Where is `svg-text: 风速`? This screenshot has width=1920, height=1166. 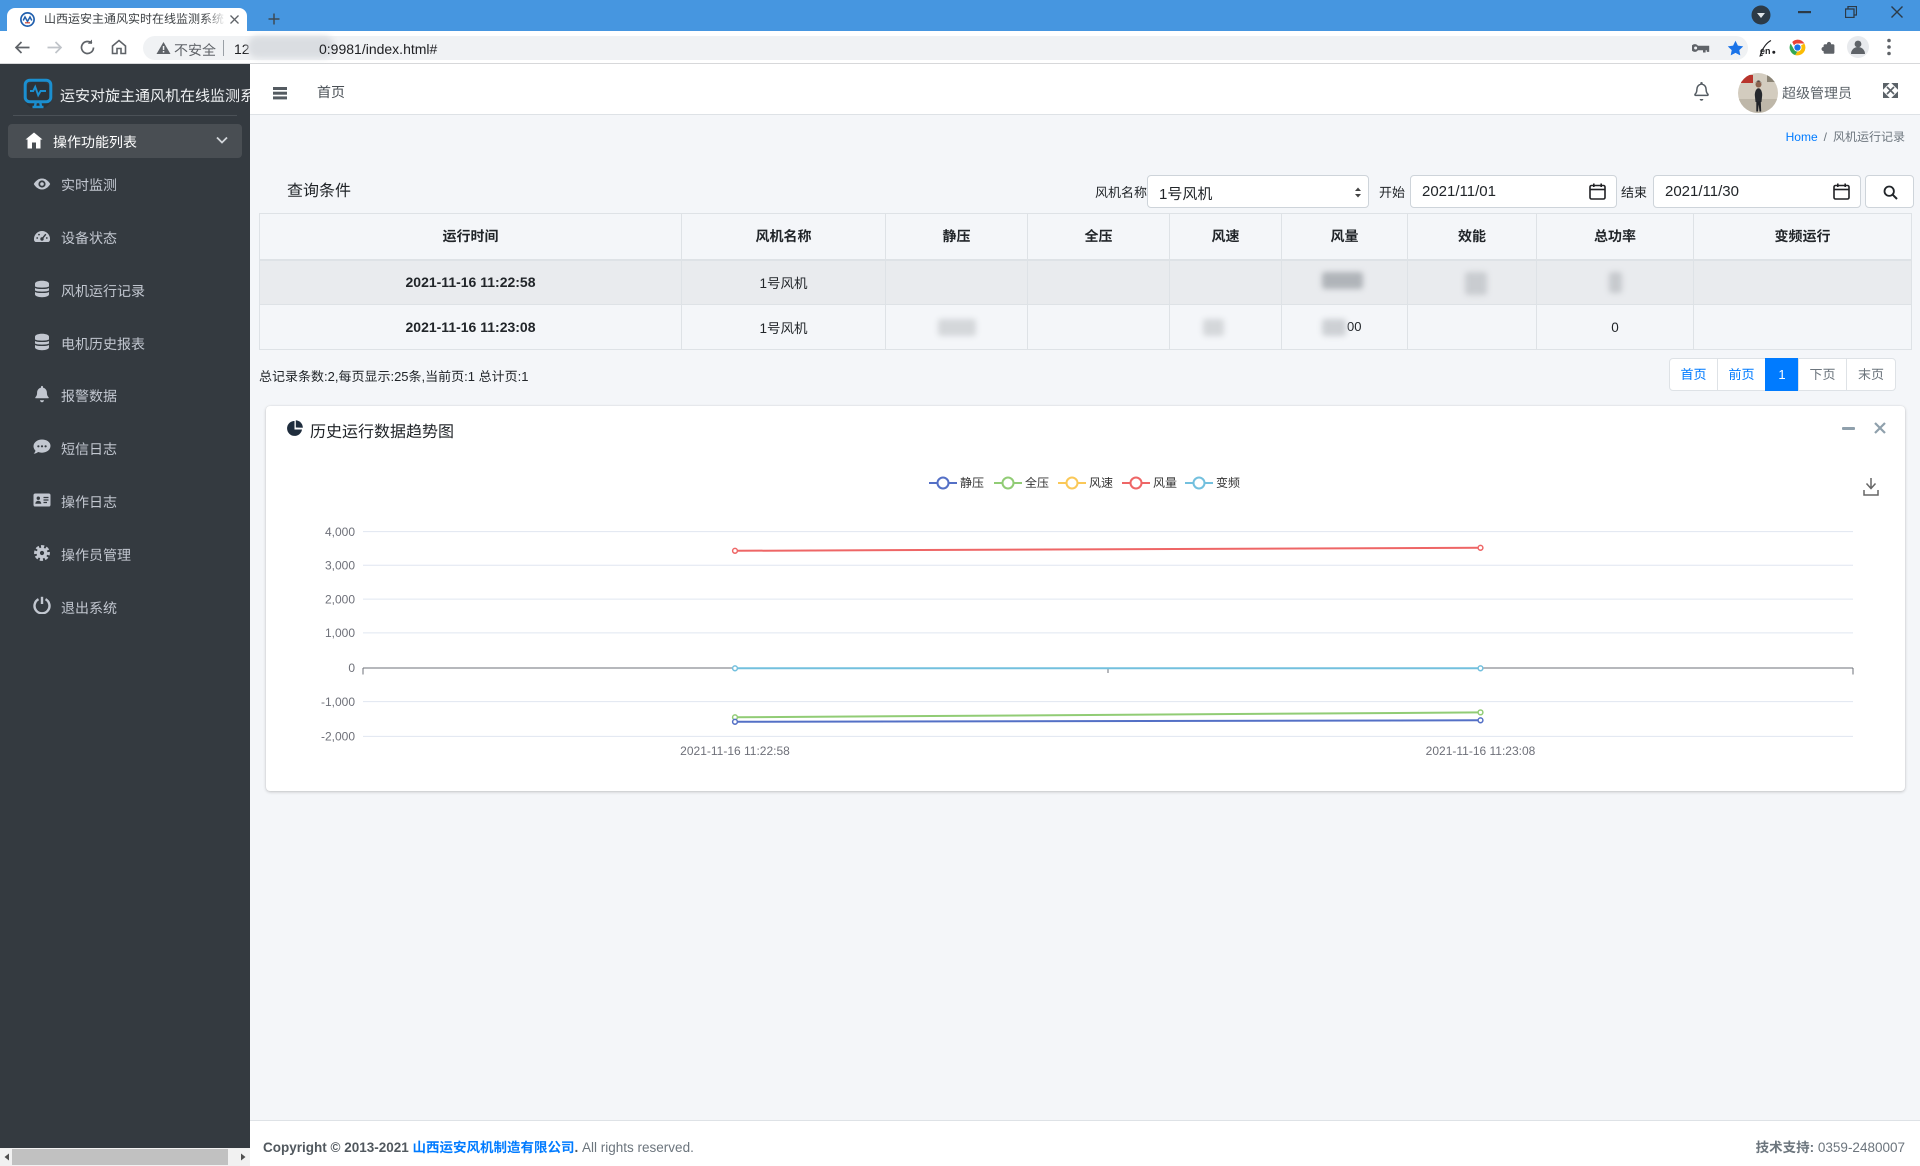
svg-text: 风速 is located at coordinates (1101, 483).